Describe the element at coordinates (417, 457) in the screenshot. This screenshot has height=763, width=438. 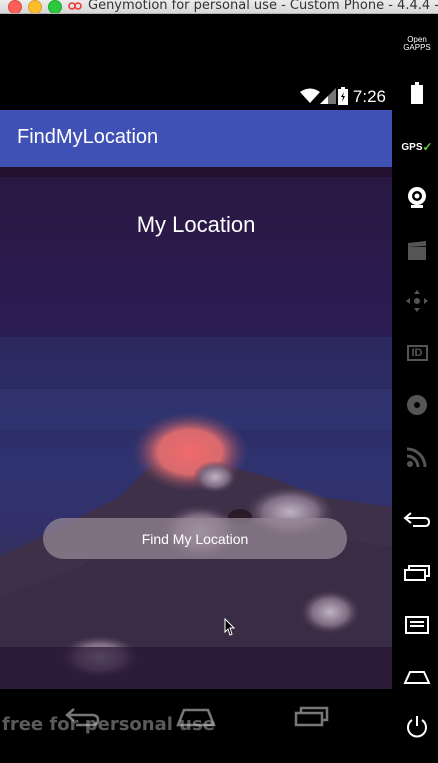
I see `network-rss-icon` at that location.